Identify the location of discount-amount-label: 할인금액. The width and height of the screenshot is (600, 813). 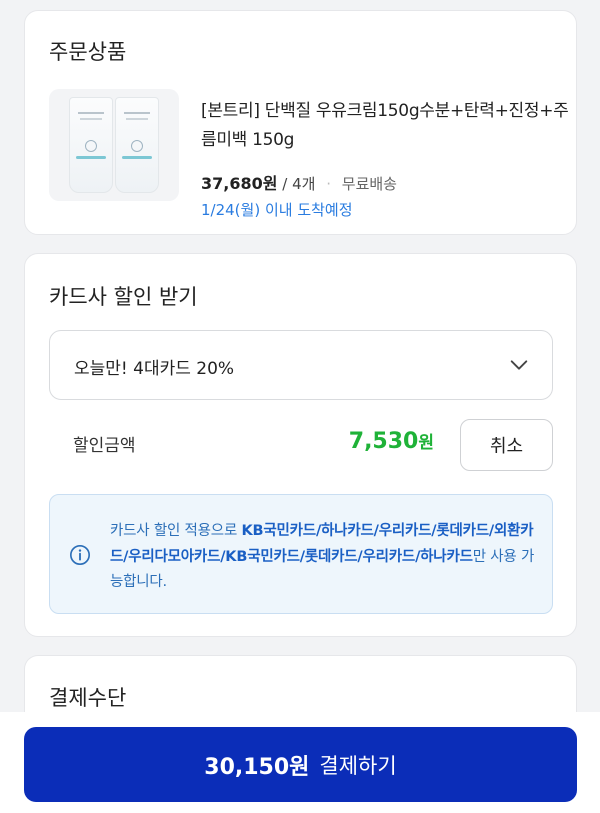
(104, 446).